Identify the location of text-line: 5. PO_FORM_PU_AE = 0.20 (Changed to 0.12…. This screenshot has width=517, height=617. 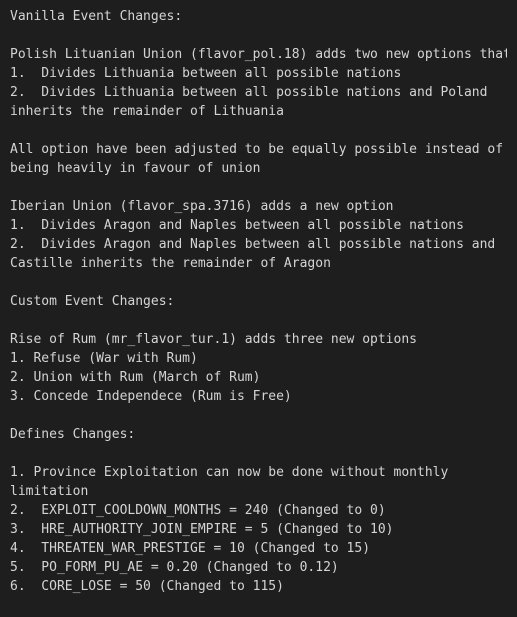
(174, 567).